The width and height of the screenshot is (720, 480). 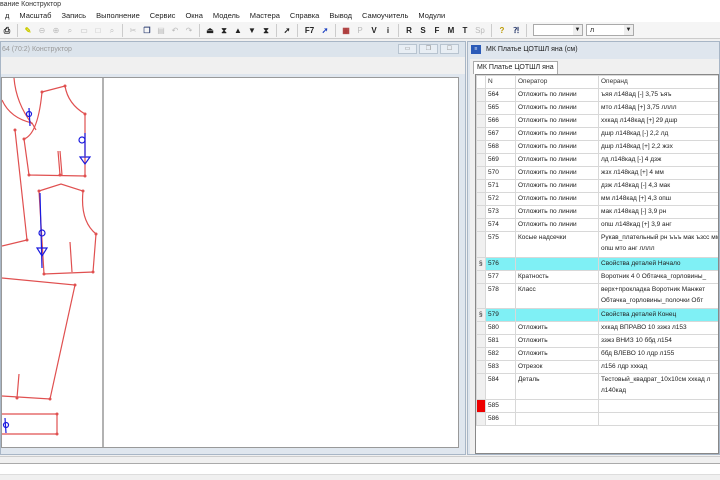 I want to click on row-operand: мак л148кад [-] 3,9 рн, so click(x=658, y=212).